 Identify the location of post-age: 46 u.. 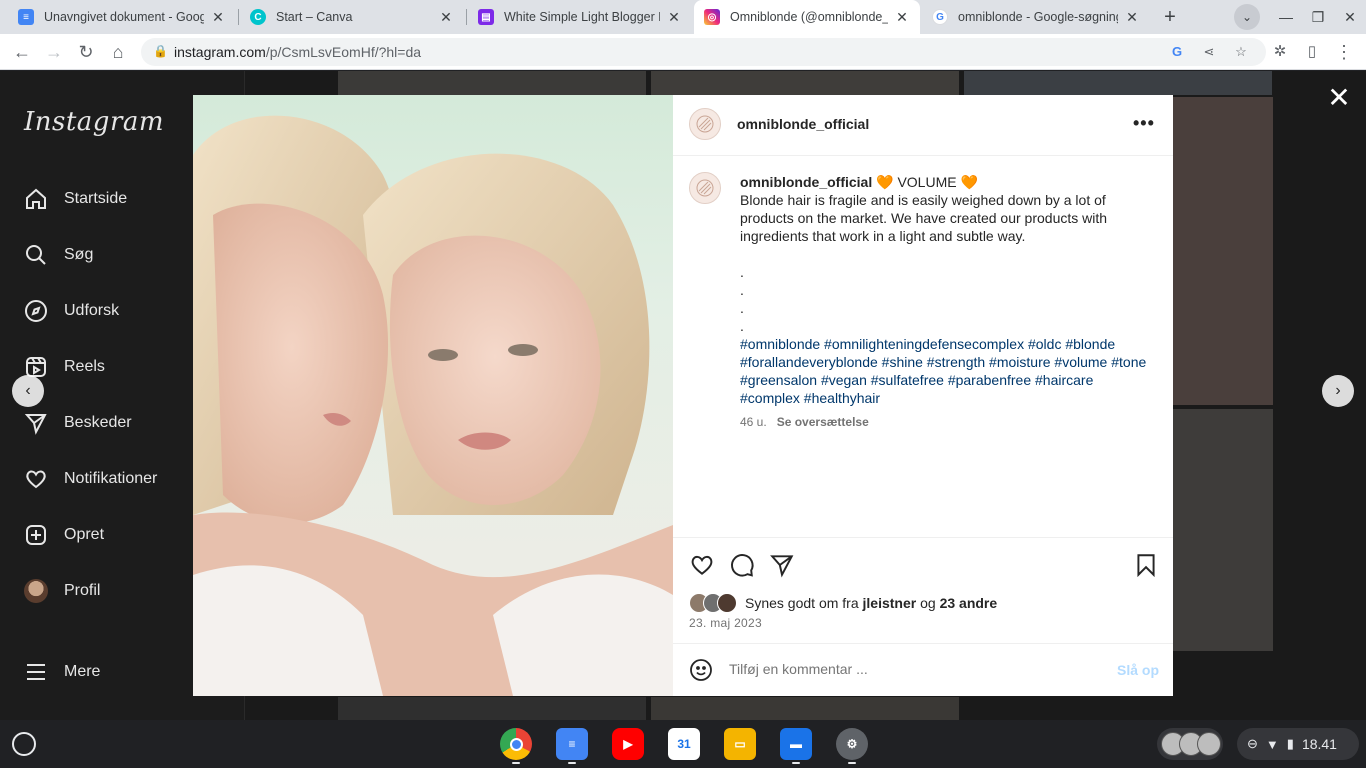
(753, 422).